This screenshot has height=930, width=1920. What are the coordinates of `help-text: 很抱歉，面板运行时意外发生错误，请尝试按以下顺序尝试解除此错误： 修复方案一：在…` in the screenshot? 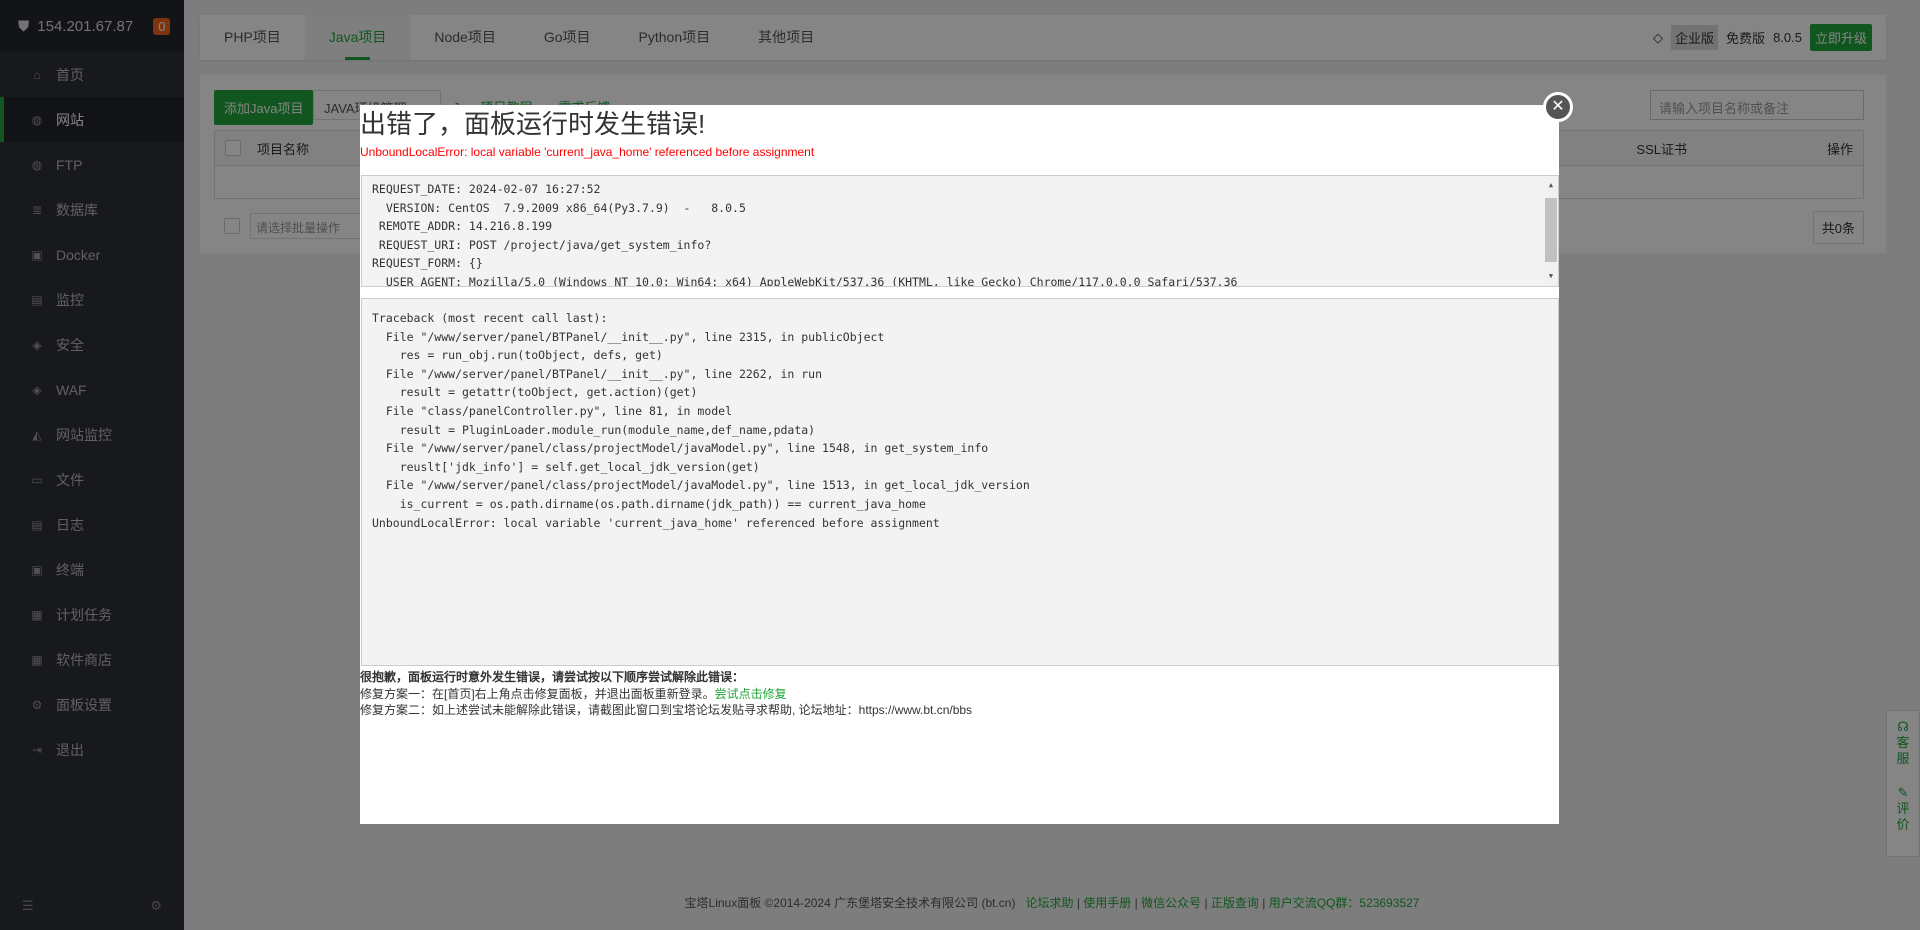 It's located at (666, 694).